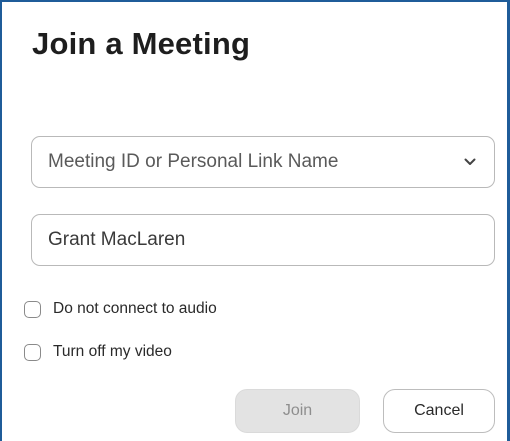  I want to click on do-not-connect-audio-option: Do not connect to audio, so click(120, 309).